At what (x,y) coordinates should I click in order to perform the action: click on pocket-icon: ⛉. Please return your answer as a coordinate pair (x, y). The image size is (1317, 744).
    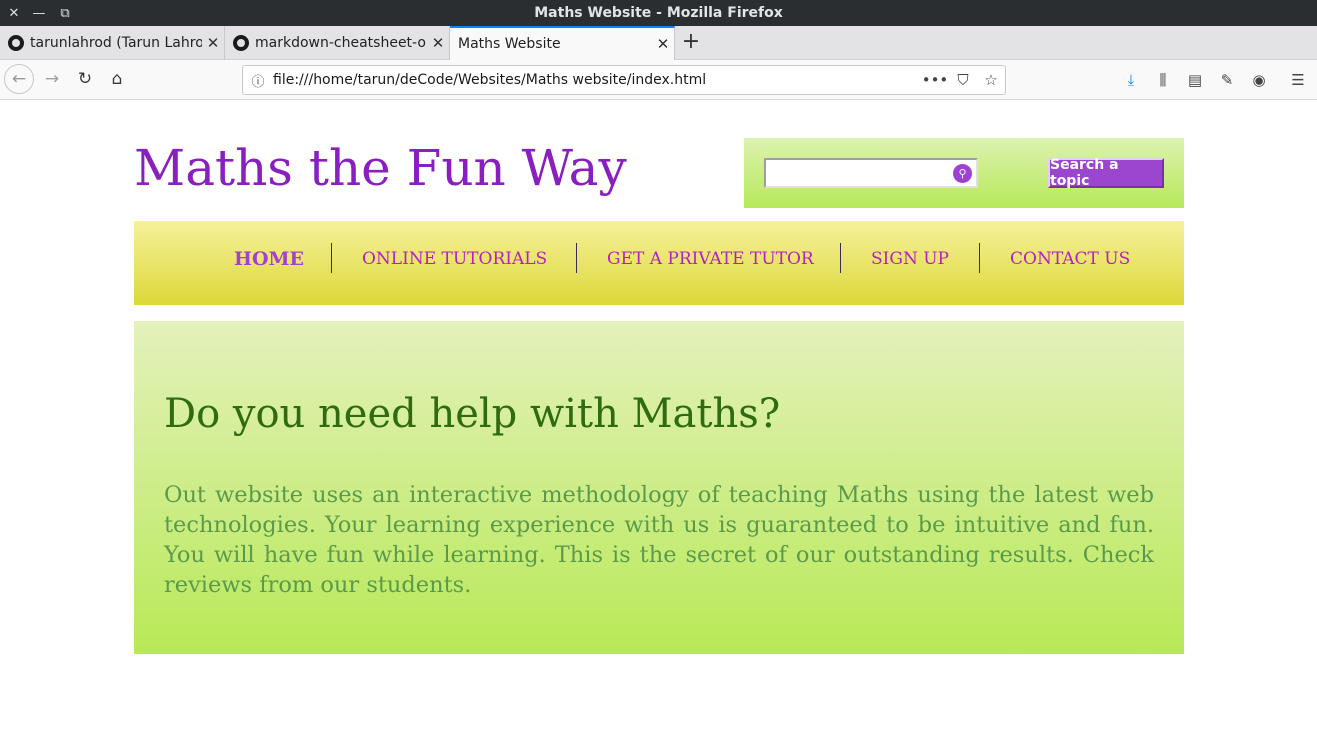
    Looking at the image, I should click on (963, 80).